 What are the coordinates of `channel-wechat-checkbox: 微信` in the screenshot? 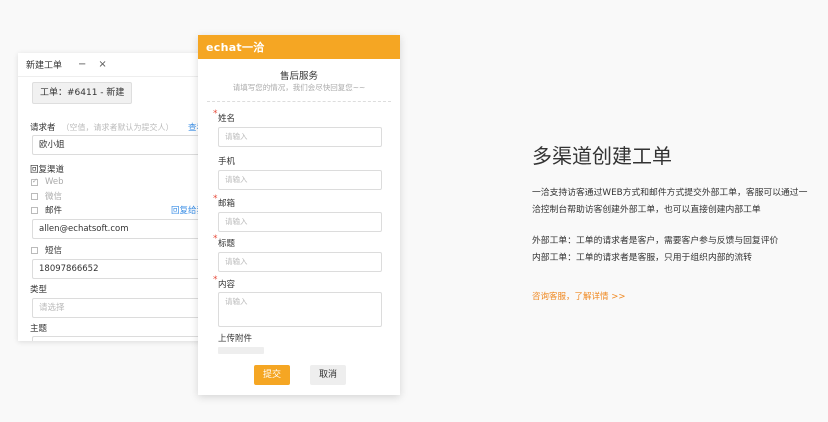 It's located at (46, 196).